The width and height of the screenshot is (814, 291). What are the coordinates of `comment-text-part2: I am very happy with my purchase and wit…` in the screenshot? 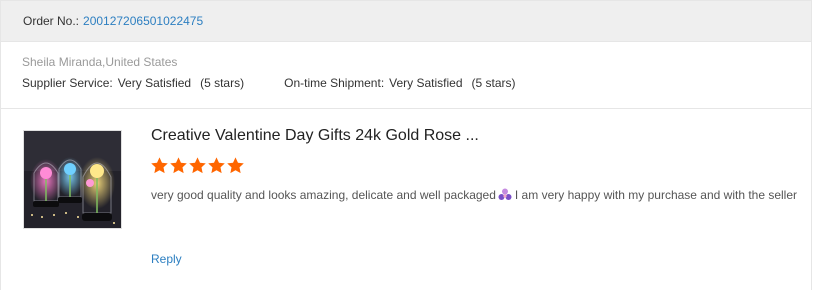 It's located at (656, 195).